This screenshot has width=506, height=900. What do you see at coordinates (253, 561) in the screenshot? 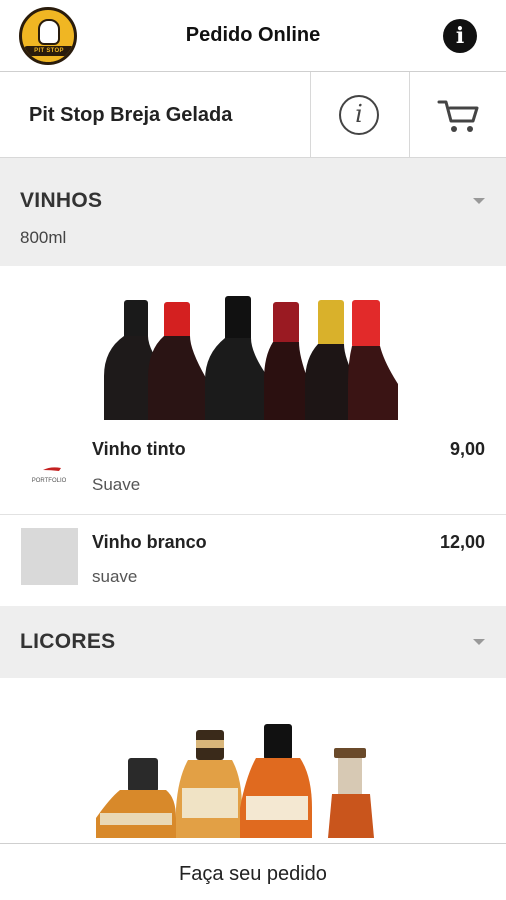
I see `product-row-vinho-branco: Vinho branco suave 12,00` at bounding box center [253, 561].